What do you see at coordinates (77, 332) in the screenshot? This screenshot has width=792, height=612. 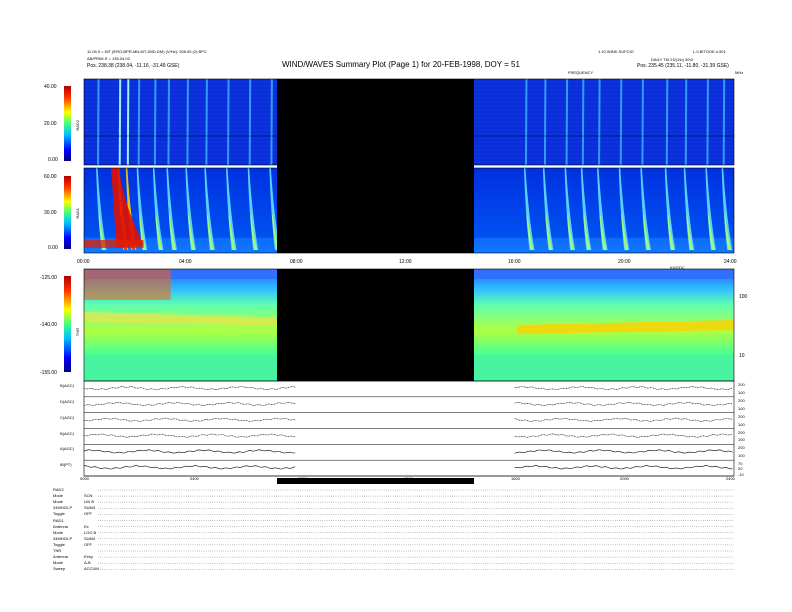 I see `tnr-label: TNR` at bounding box center [77, 332].